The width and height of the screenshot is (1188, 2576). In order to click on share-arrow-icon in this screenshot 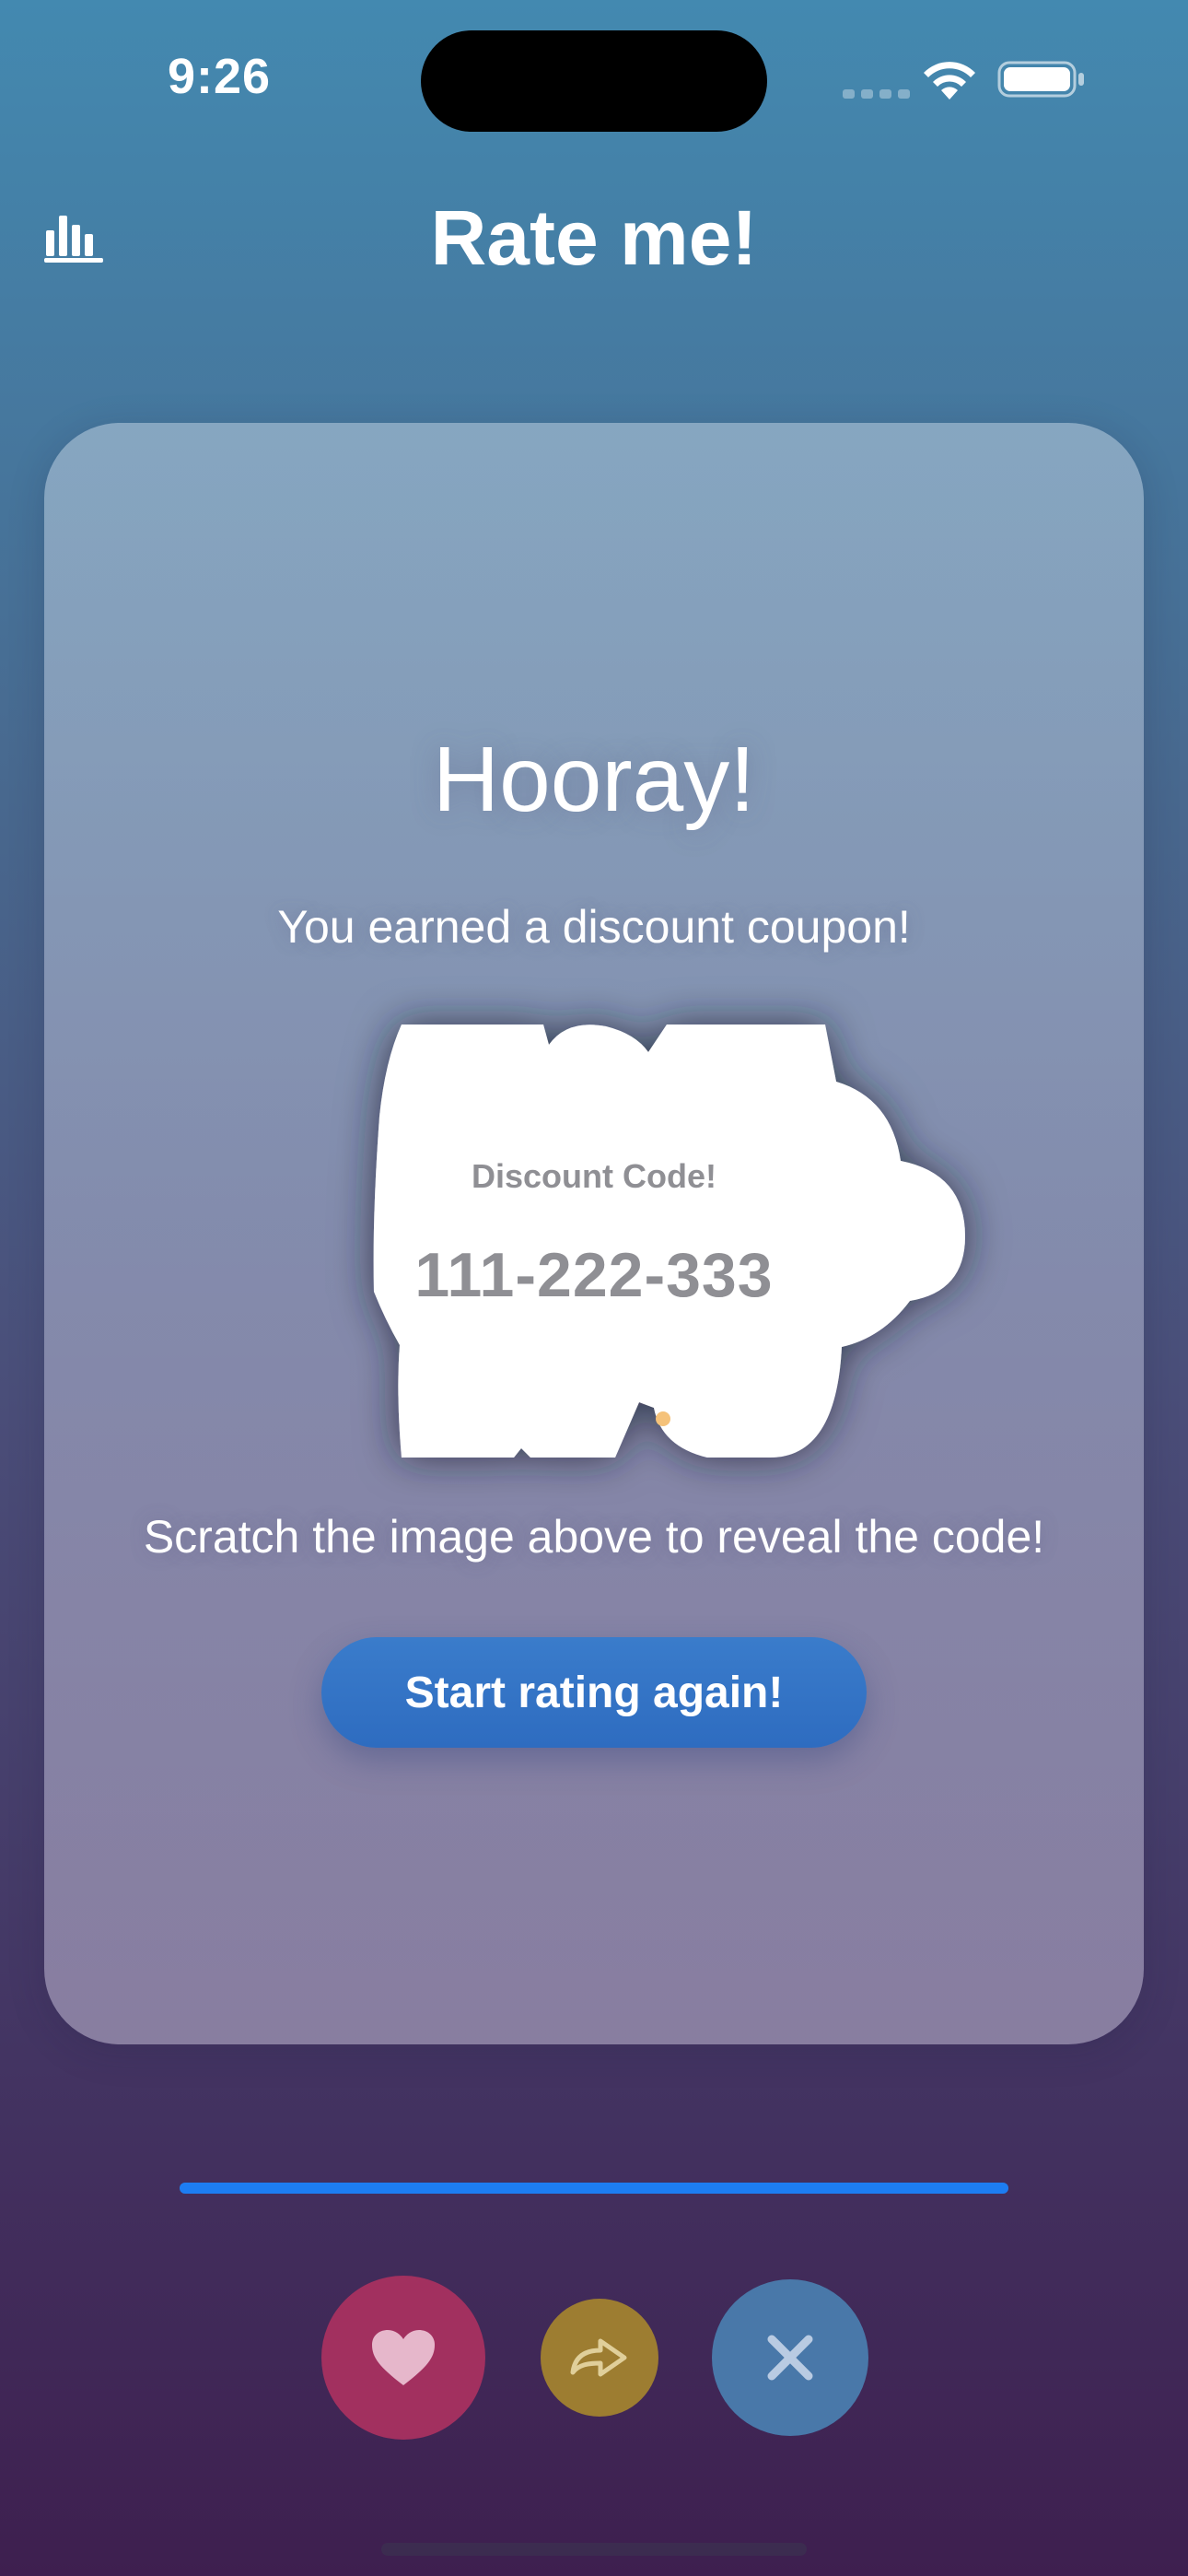, I will do `click(598, 2357)`.